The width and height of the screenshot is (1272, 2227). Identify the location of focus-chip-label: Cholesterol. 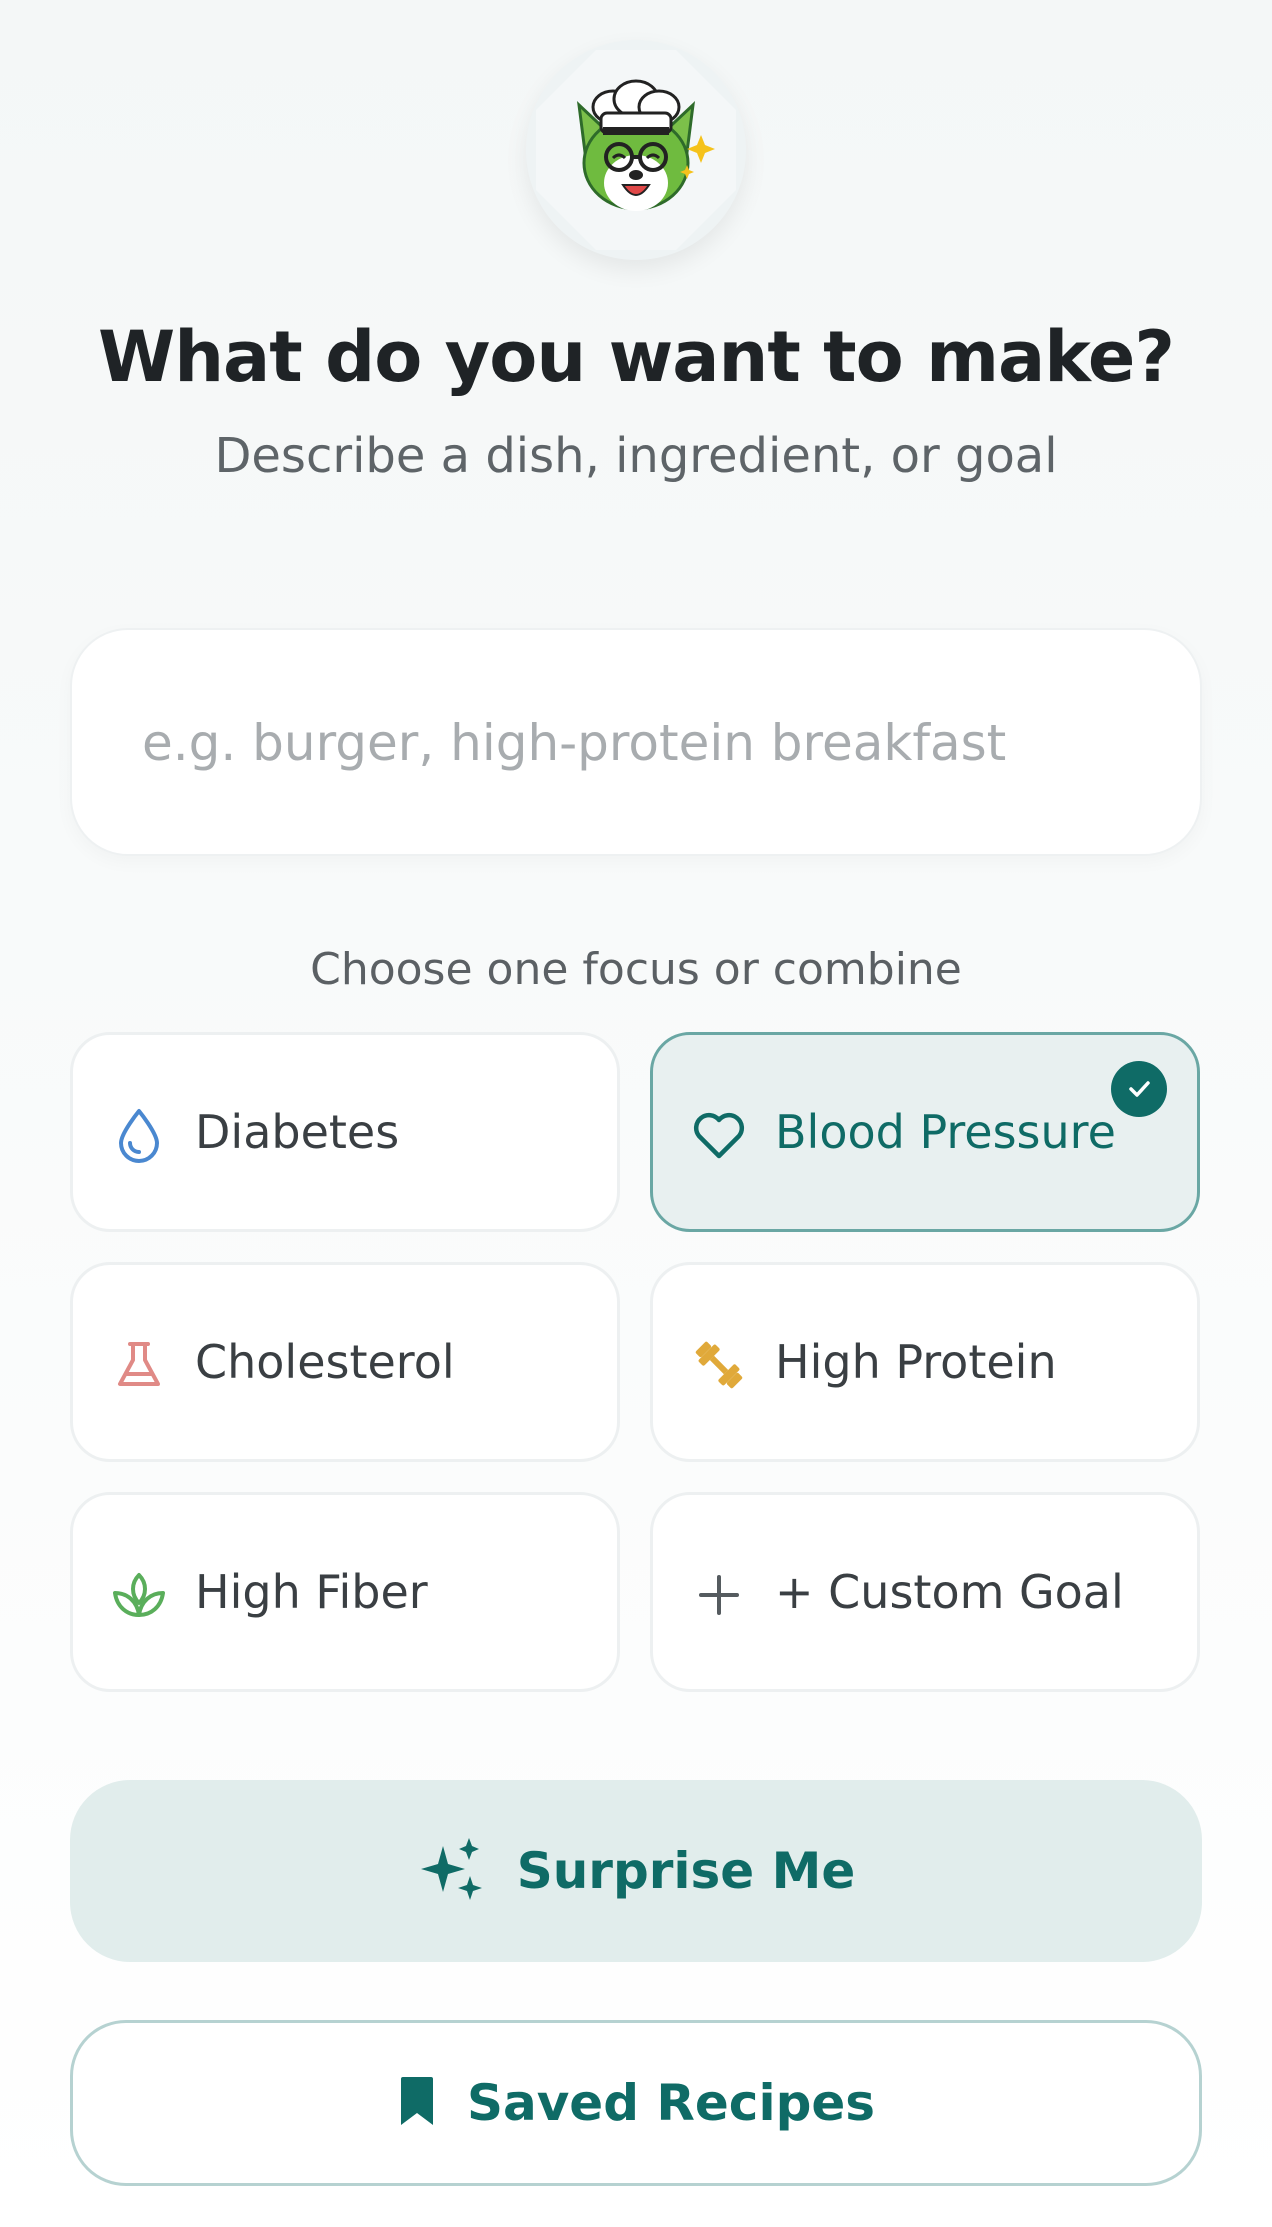
(325, 1362).